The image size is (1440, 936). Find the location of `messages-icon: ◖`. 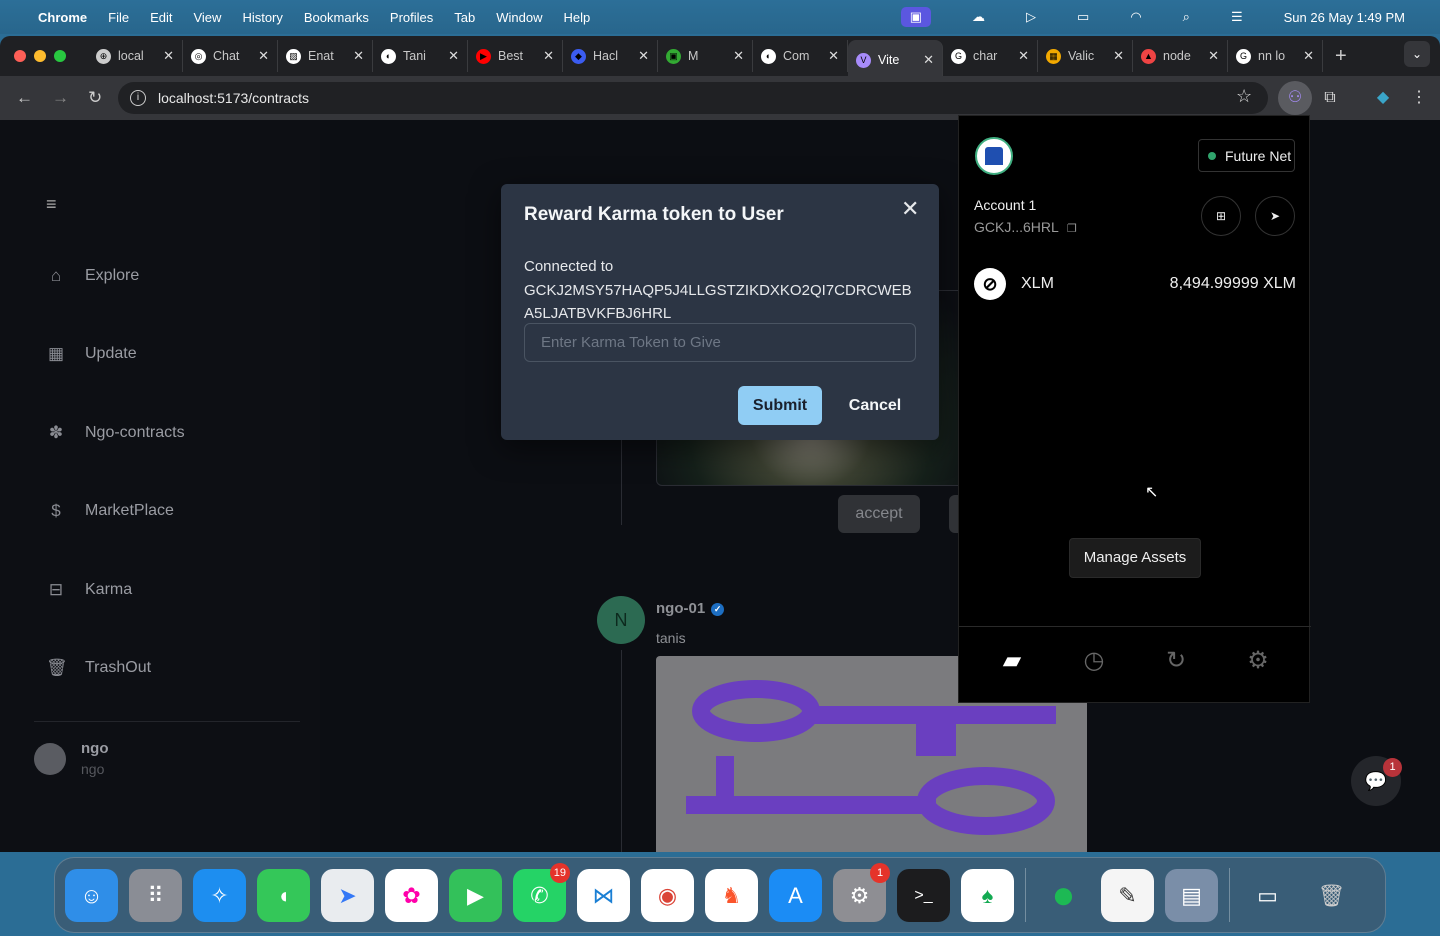

messages-icon: ◖ is located at coordinates (283, 895).